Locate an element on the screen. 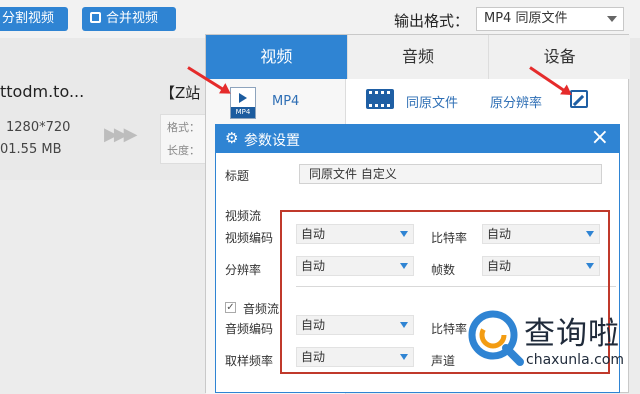  video-codec-label: 视频编码 is located at coordinates (249, 238).